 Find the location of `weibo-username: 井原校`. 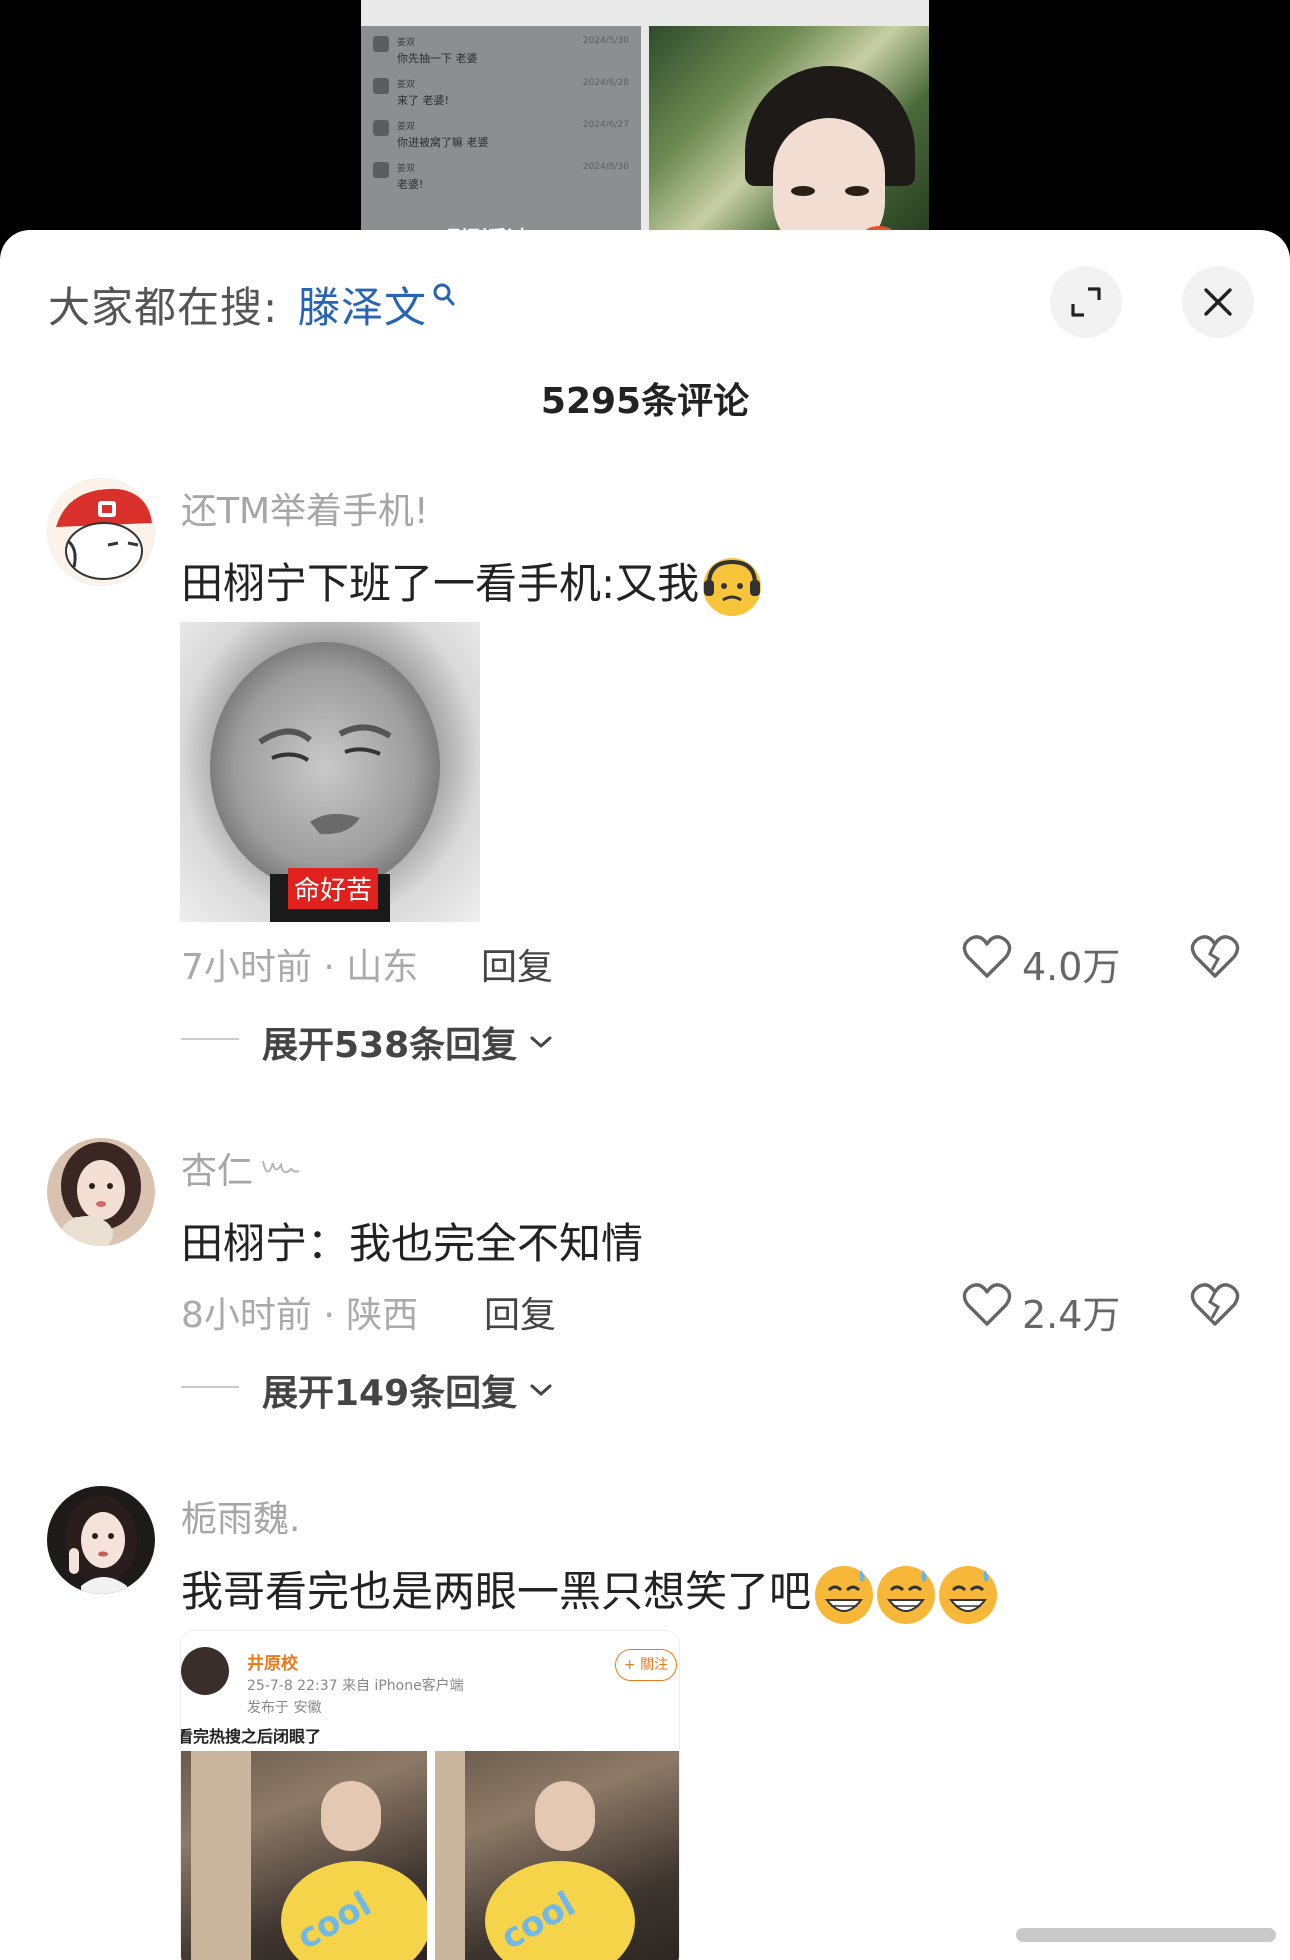

weibo-username: 井原校 is located at coordinates (272, 1664).